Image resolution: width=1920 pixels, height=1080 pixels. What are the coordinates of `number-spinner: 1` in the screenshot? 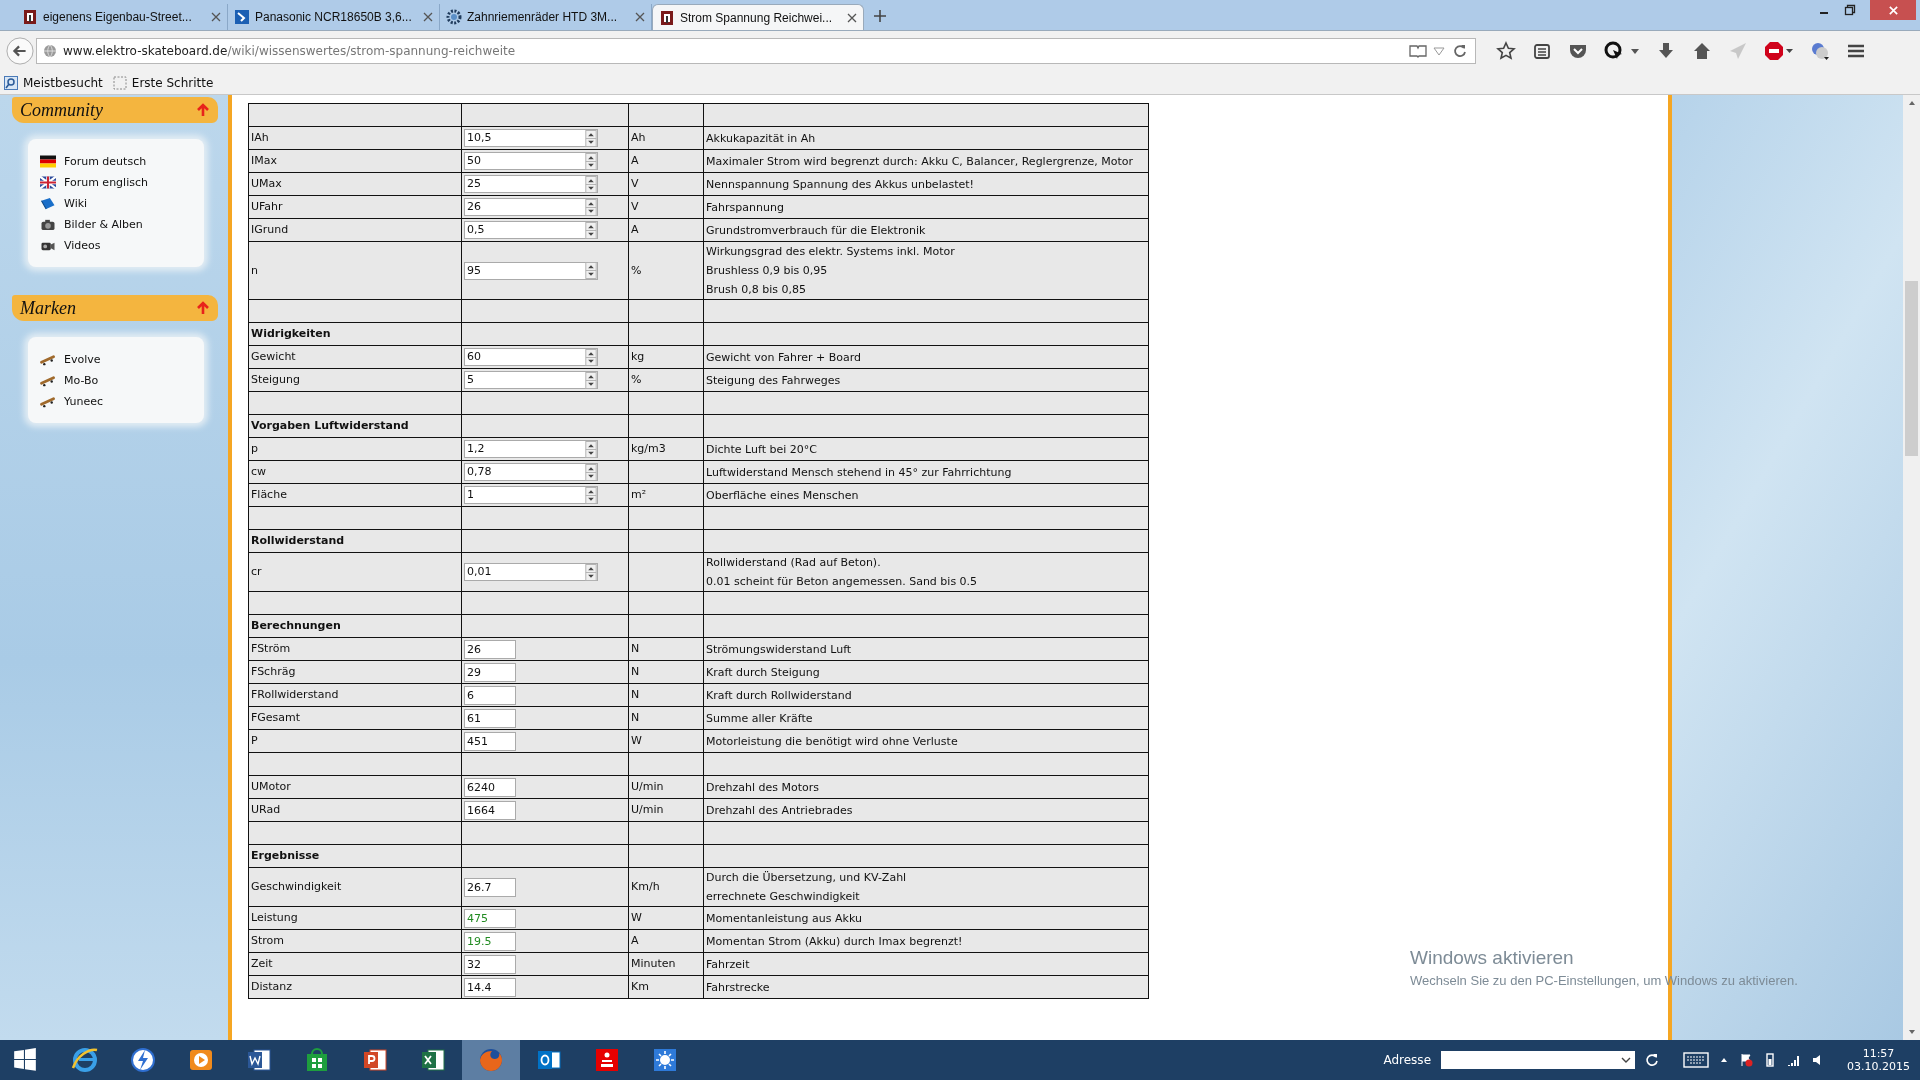 It's located at (531, 495).